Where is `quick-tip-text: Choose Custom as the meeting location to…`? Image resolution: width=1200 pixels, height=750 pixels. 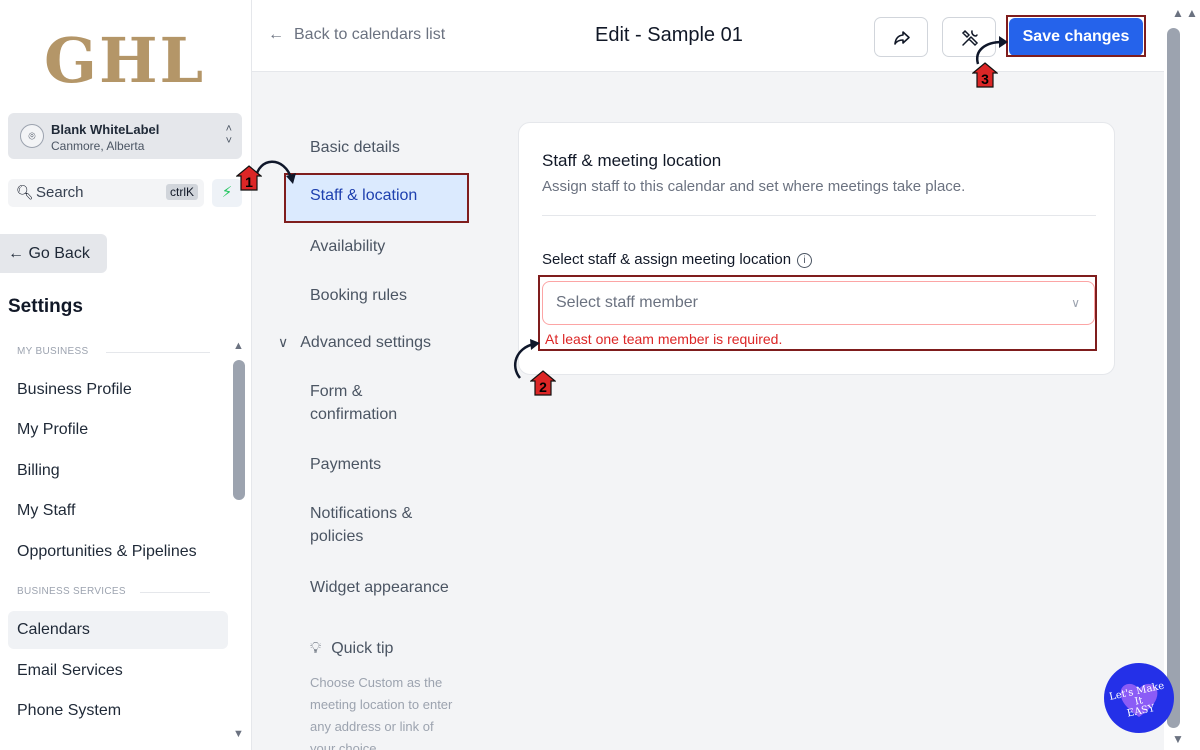 quick-tip-text: Choose Custom as the meeting location to… is located at coordinates (381, 712).